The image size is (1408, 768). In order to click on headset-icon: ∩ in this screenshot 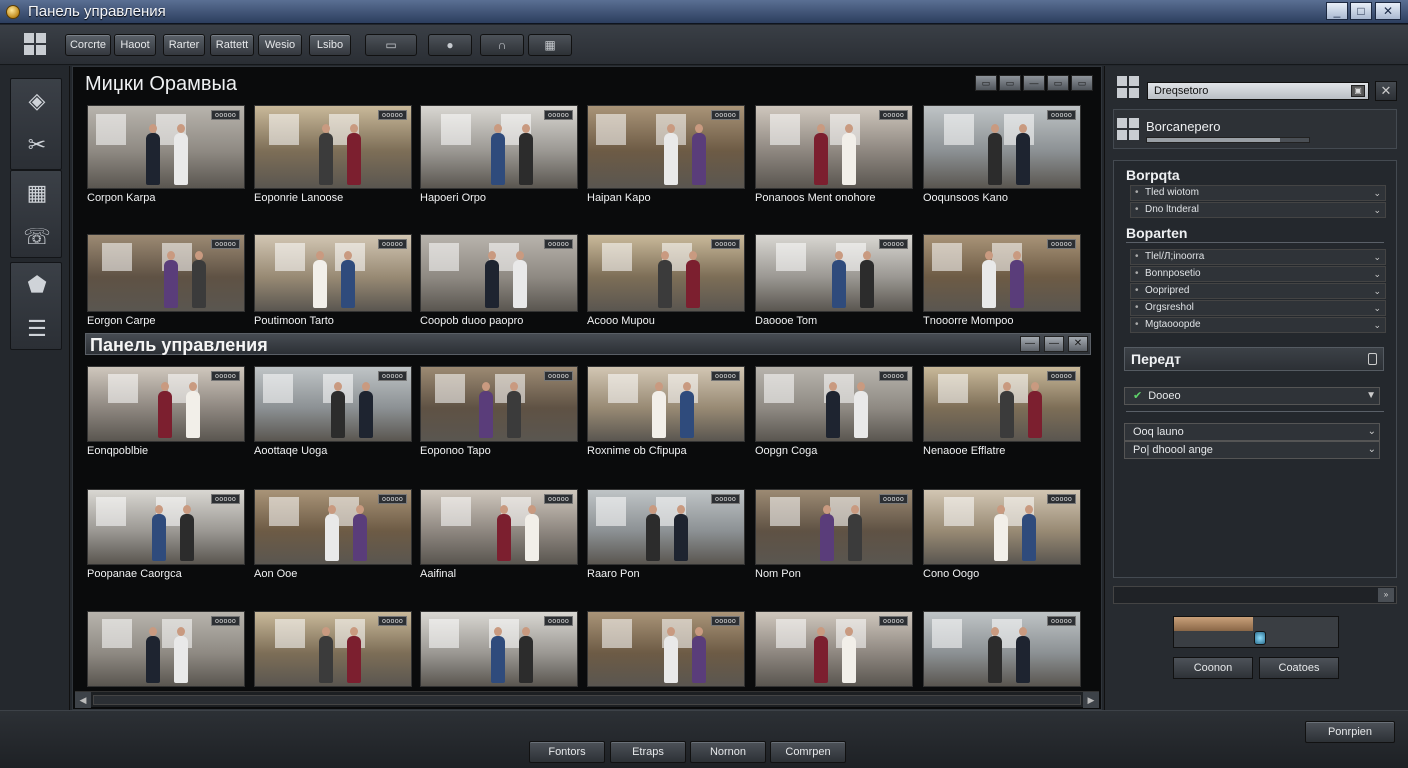, I will do `click(502, 45)`.